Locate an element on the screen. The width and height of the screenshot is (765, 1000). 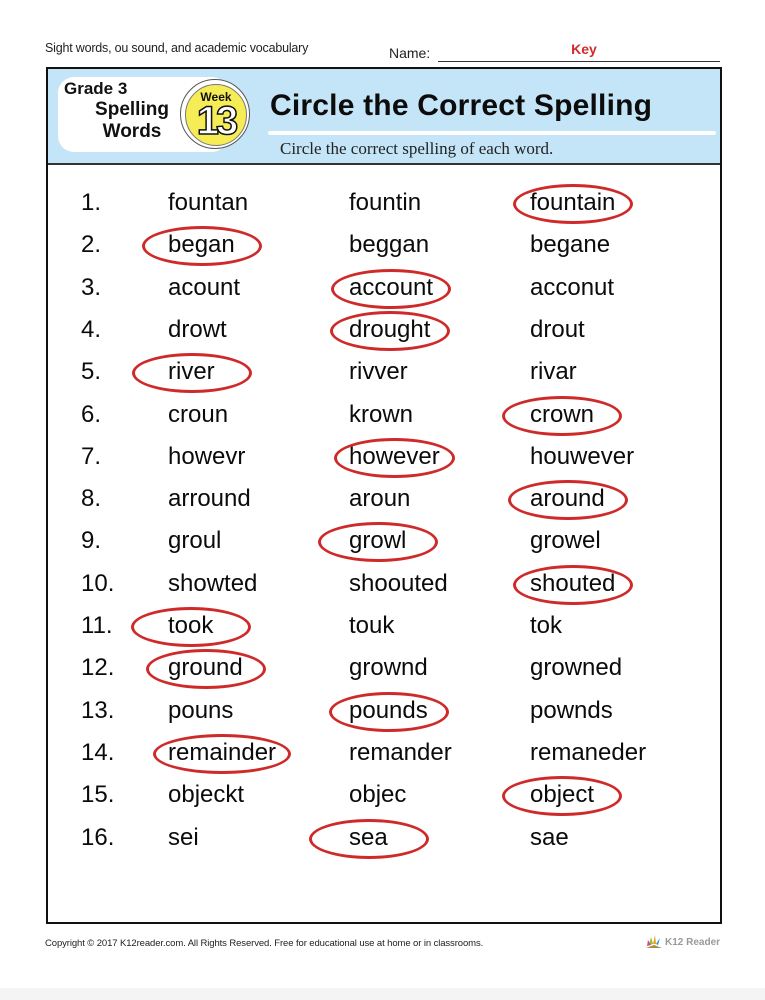
word-option: objeckt is located at coordinates (206, 795).